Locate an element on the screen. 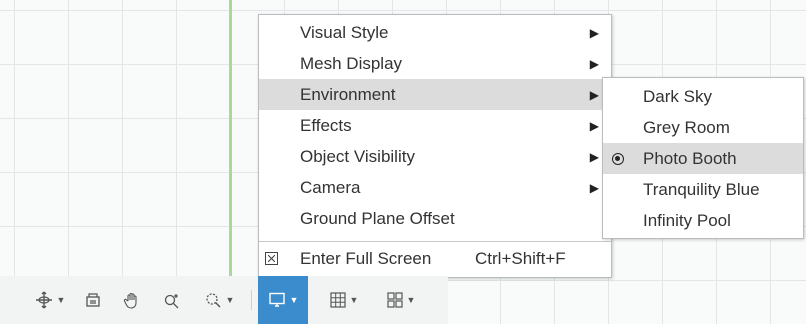 The image size is (806, 324). env-option-infinity-pool: Infinity Pool is located at coordinates (703, 220).